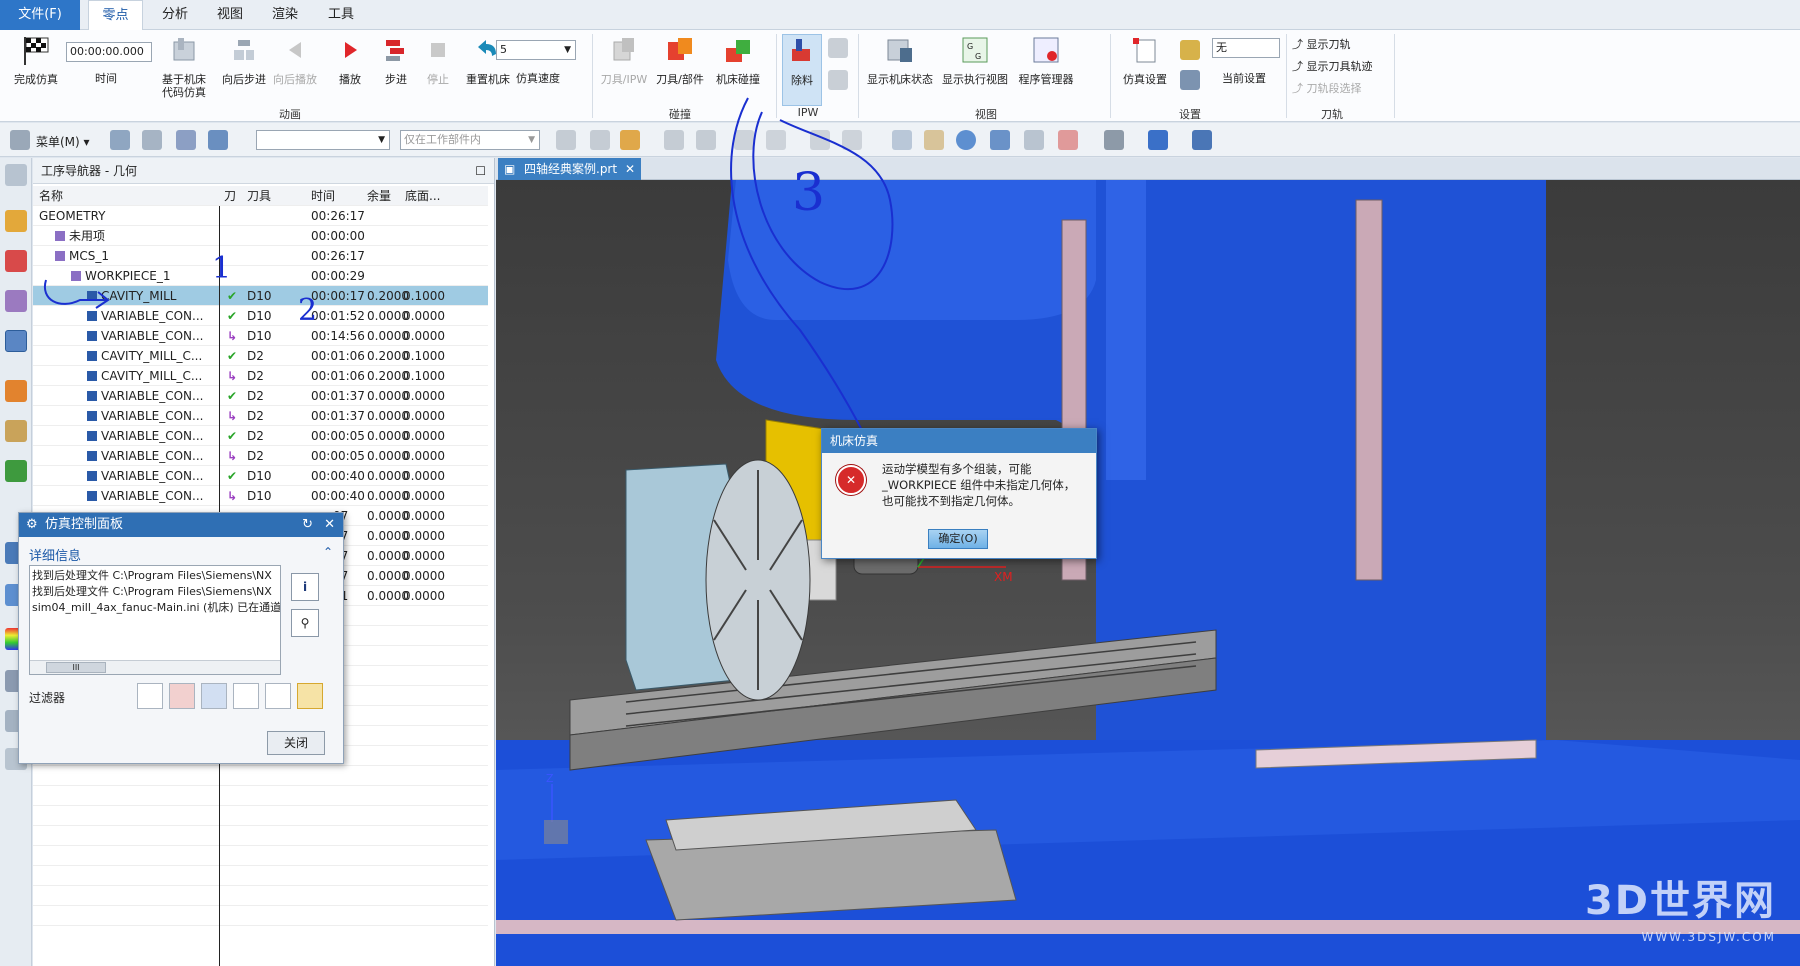 The width and height of the screenshot is (1800, 966). Describe the element at coordinates (957, 469) in the screenshot. I see `dialog-message-line: 运动学模型有多个组装，可能` at that location.